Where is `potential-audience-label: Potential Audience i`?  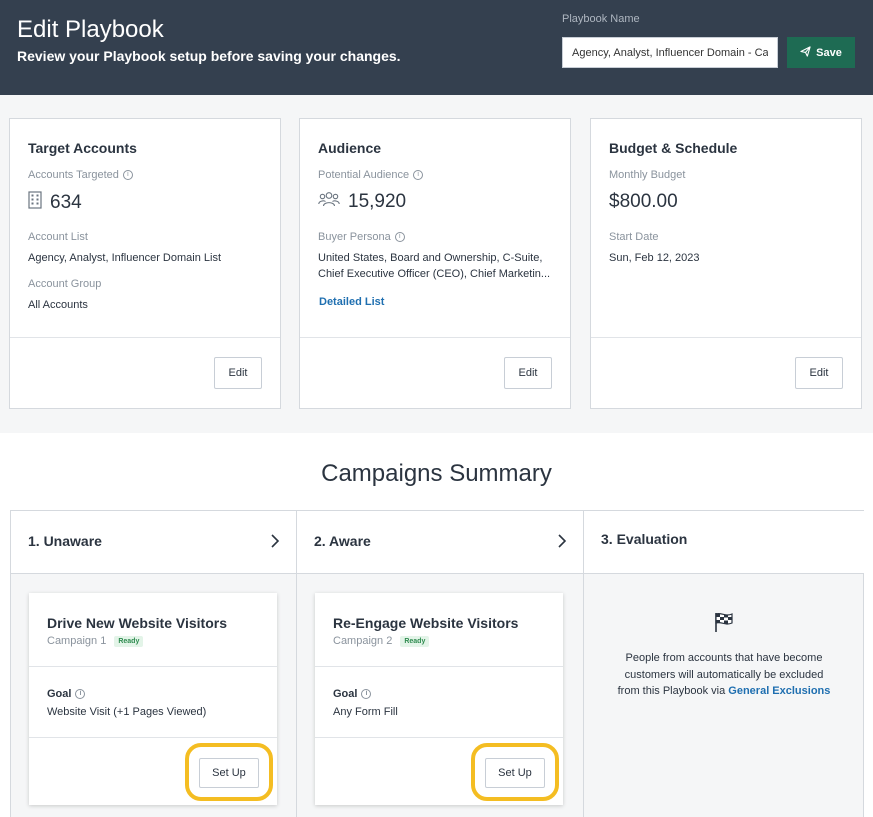
potential-audience-label: Potential Audience i is located at coordinates (371, 175).